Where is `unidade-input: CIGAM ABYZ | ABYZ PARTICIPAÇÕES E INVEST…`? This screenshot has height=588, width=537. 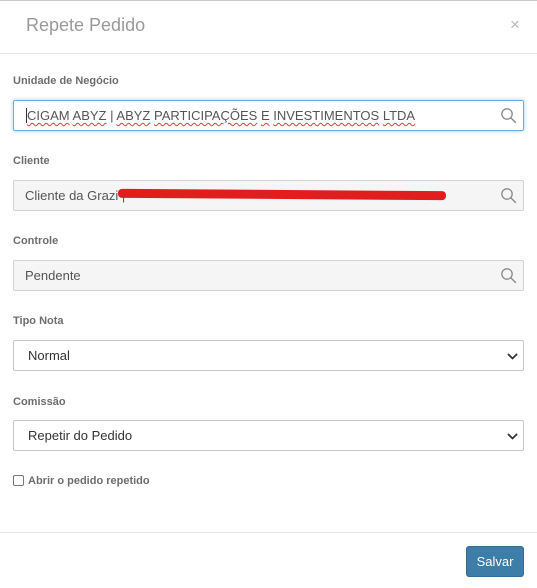
unidade-input: CIGAM ABYZ | ABYZ PARTICIPAÇÕES E INVEST… is located at coordinates (268, 115).